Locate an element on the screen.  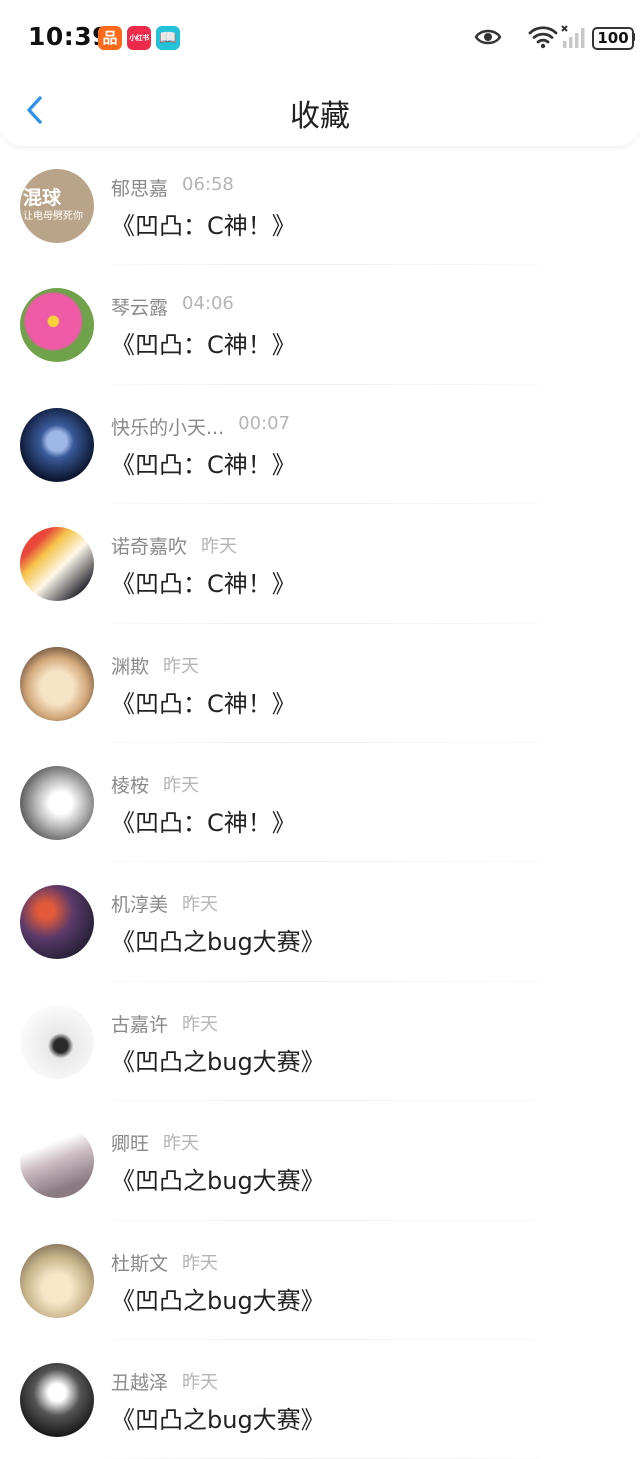
avatar: 混球 让电母劈死你 is located at coordinates (57, 206).